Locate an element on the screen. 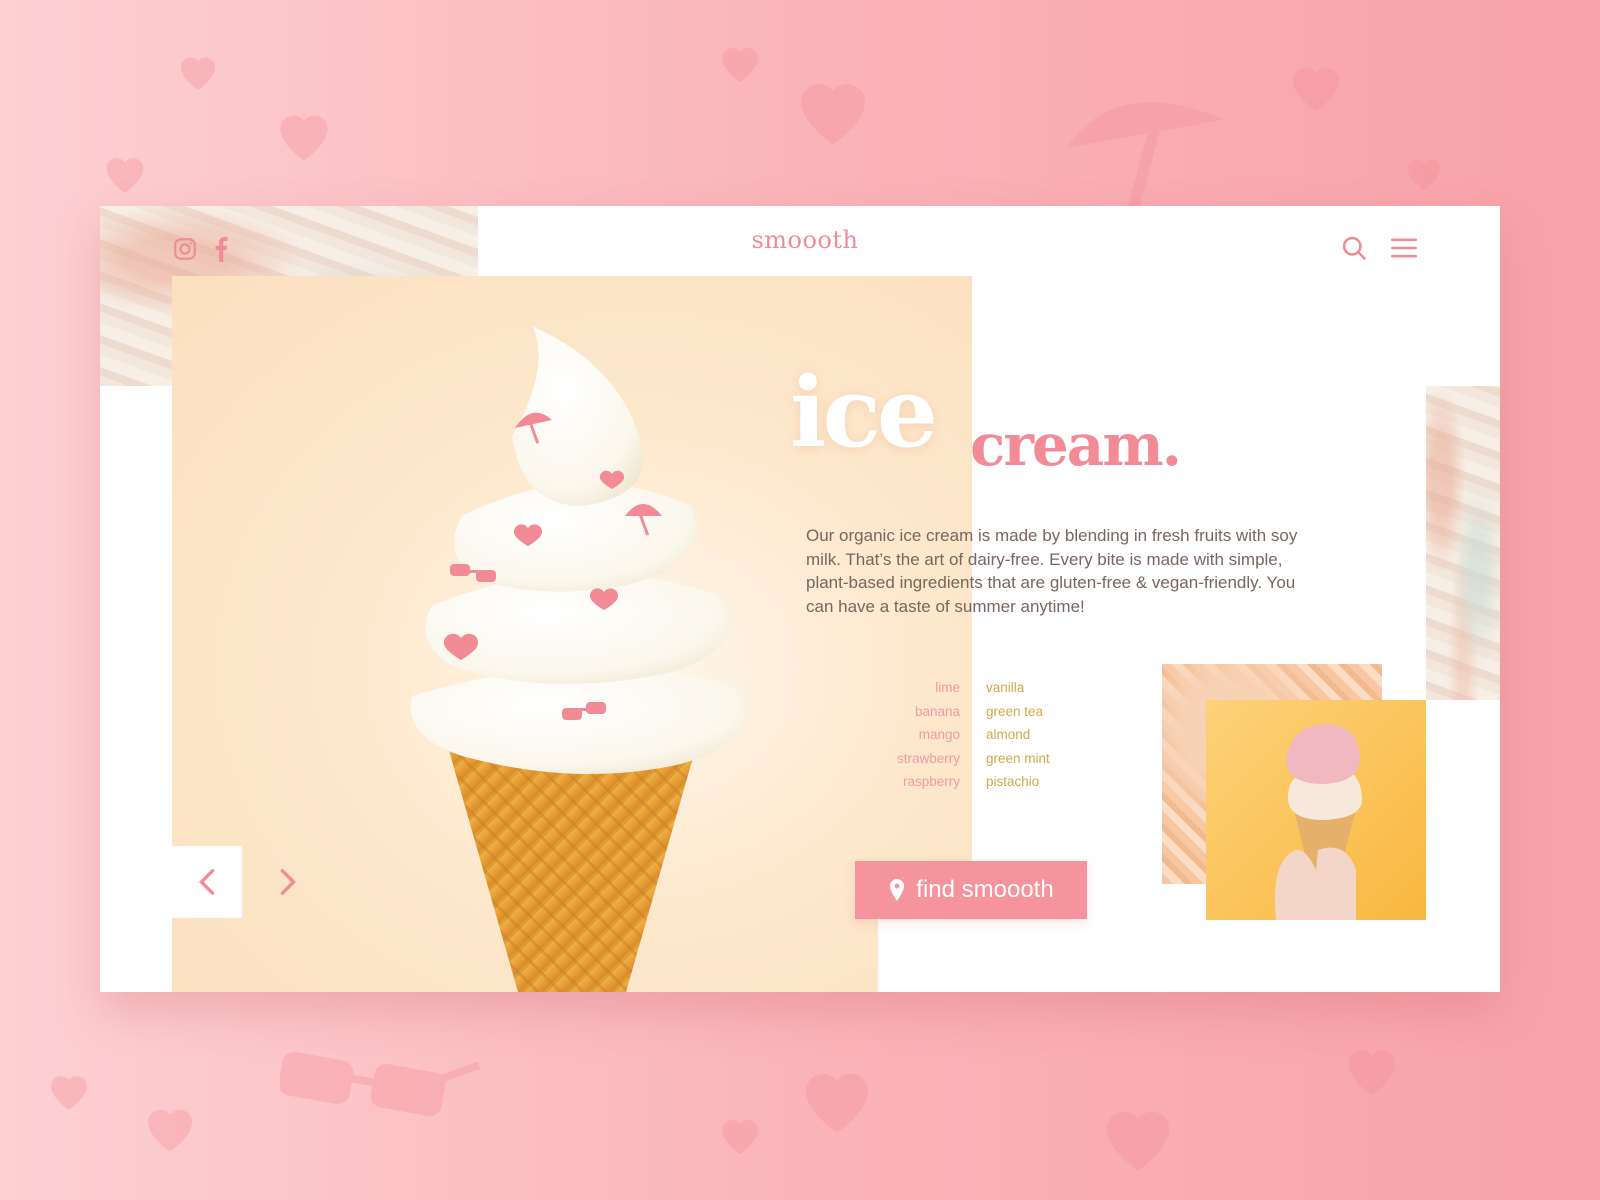 Image resolution: width=1600 pixels, height=1200 pixels. flavor-item: green mint is located at coordinates (1018, 758).